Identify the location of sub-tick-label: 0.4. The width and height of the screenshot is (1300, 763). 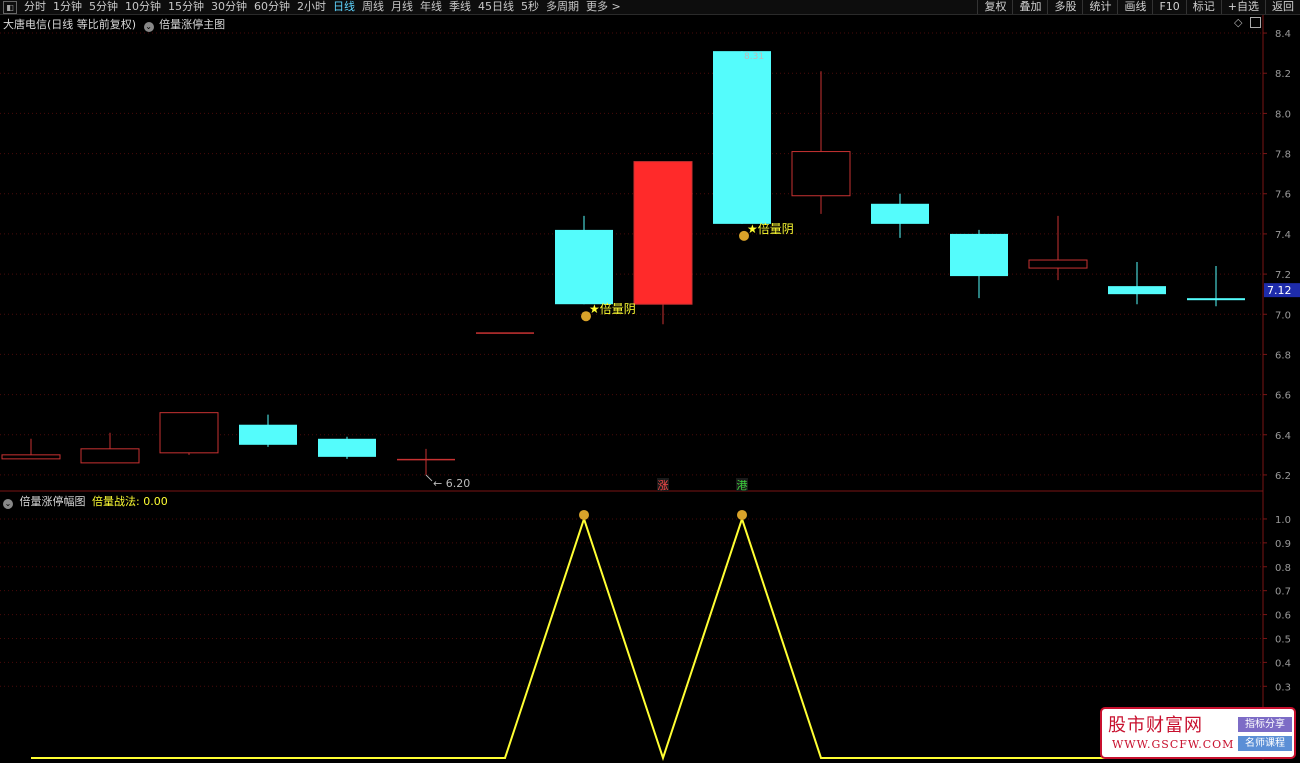
(1283, 663).